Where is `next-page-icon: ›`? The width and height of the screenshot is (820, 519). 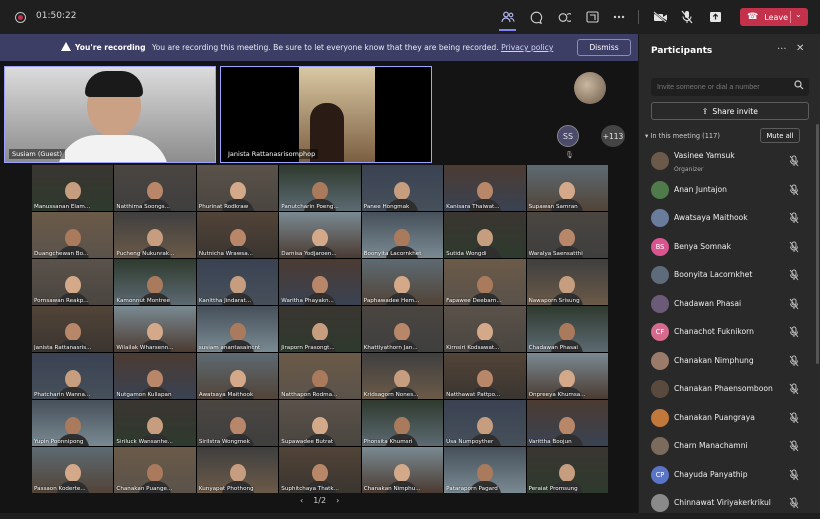
next-page-icon: › is located at coordinates (337, 500).